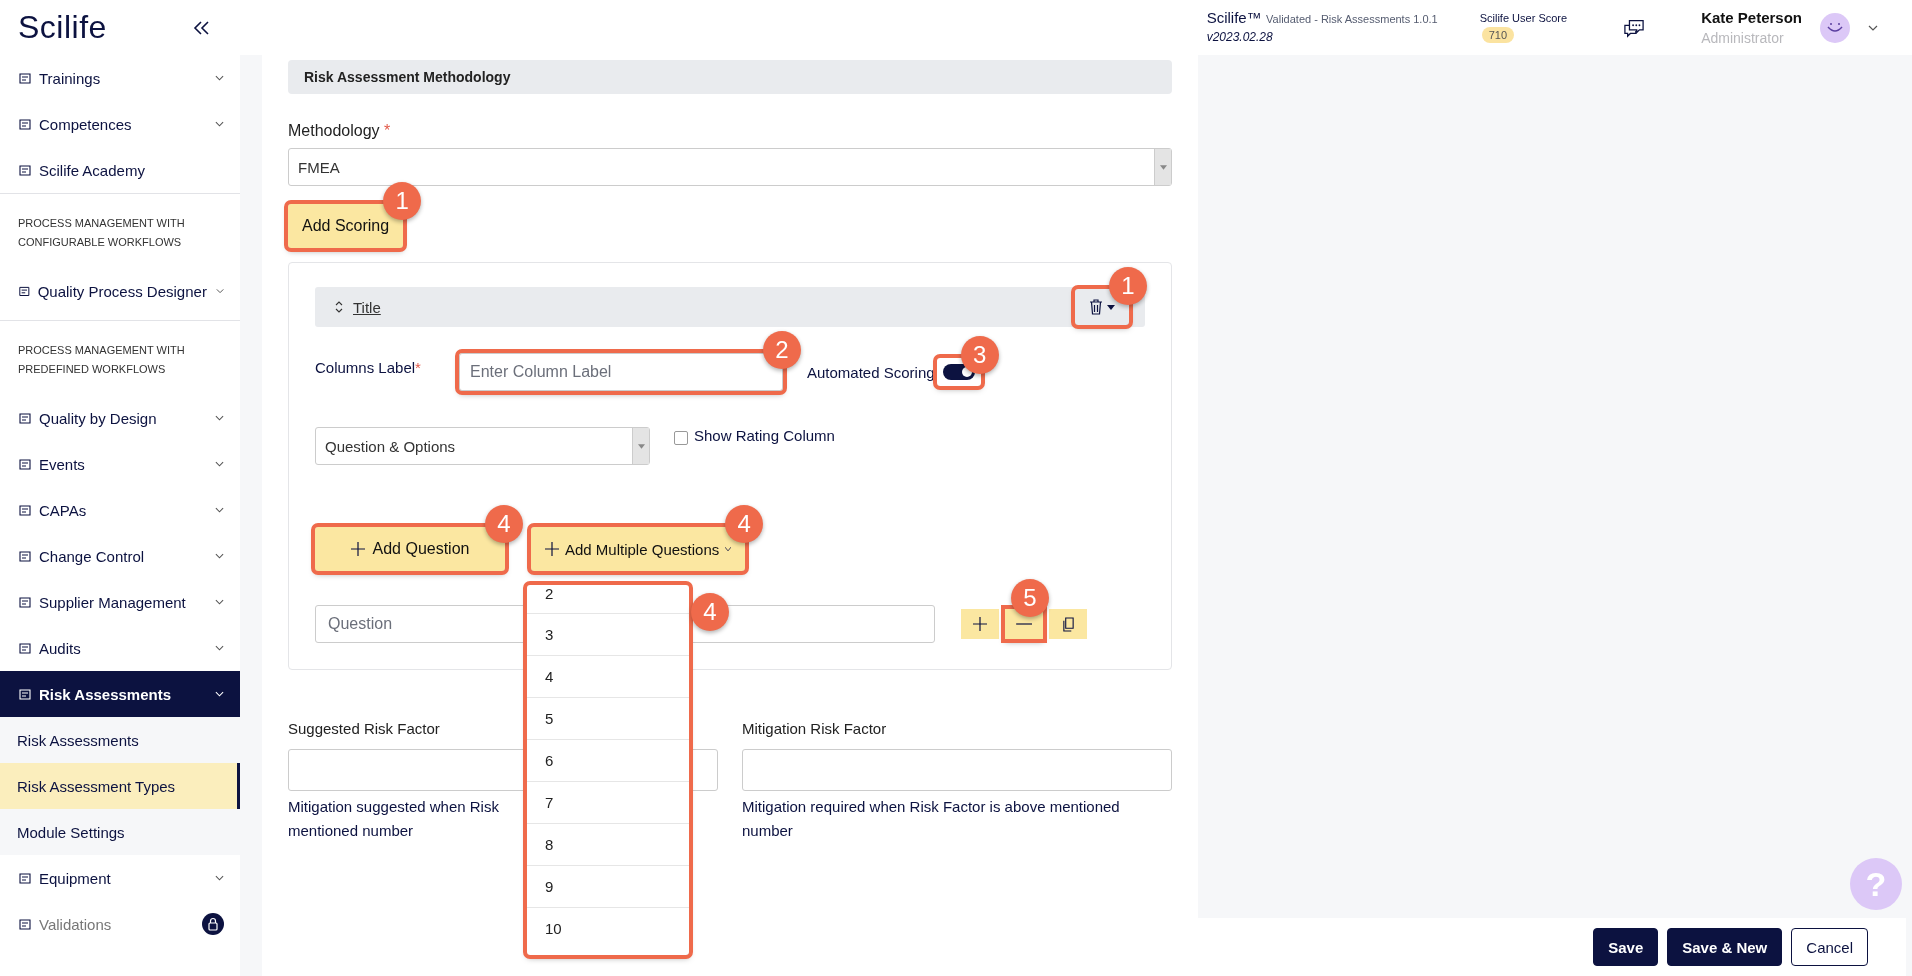 The height and width of the screenshot is (976, 1912). Describe the element at coordinates (120, 740) in the screenshot. I see `sidebar-subitem: Risk Assessments` at that location.